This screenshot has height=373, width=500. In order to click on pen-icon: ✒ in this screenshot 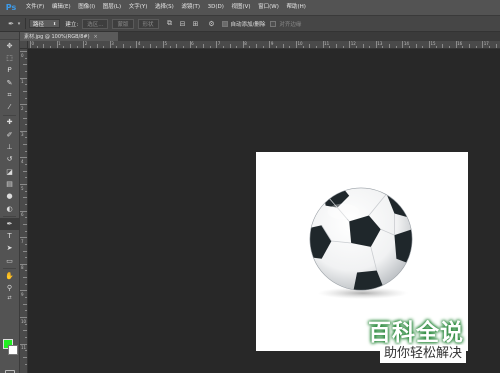, I will do `click(9, 224)`.